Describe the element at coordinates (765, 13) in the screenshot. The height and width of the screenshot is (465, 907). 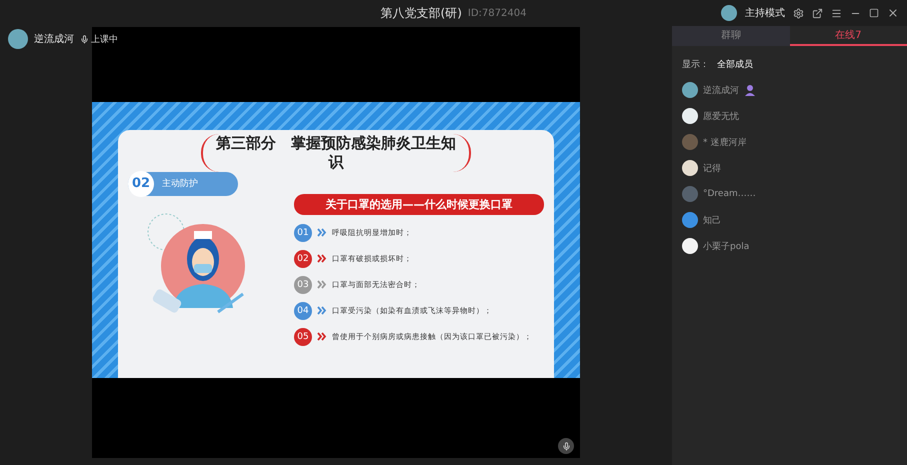
I see `host-mode-label: 主持模式` at that location.